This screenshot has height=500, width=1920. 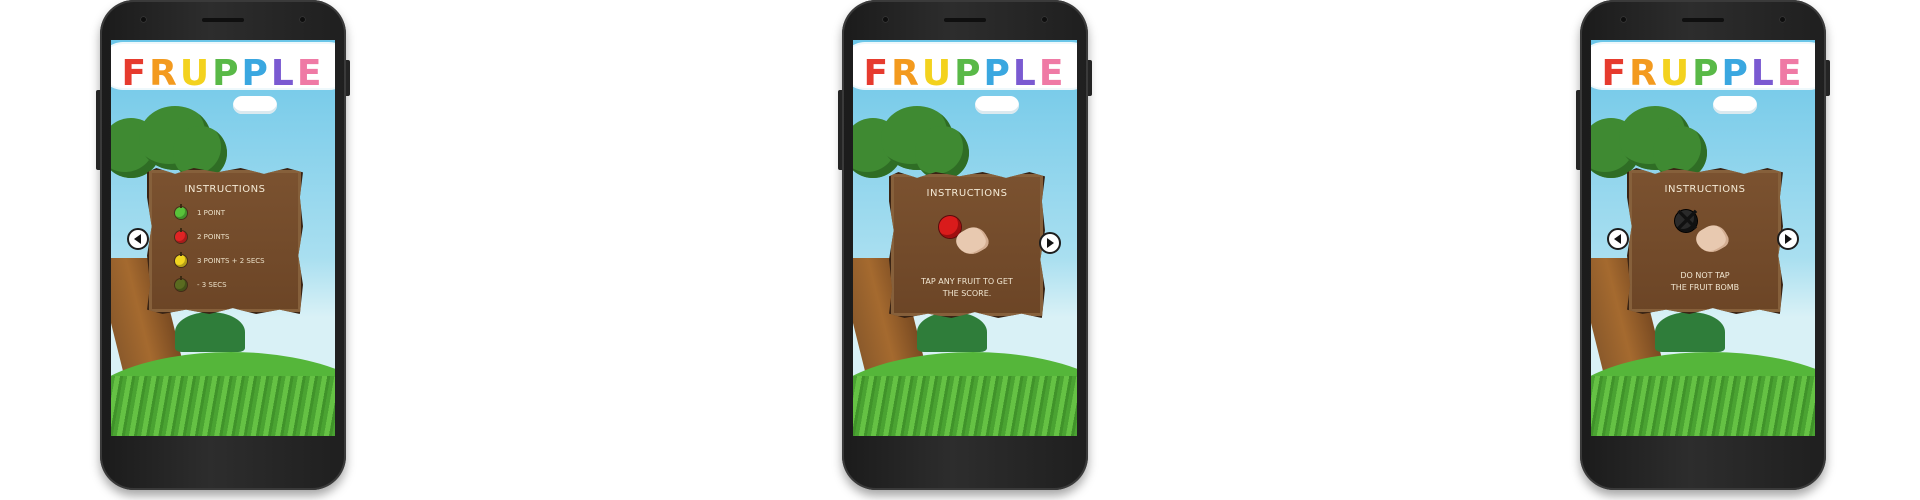 I want to click on caption-line: DO NOT TAP, so click(x=1705, y=275).